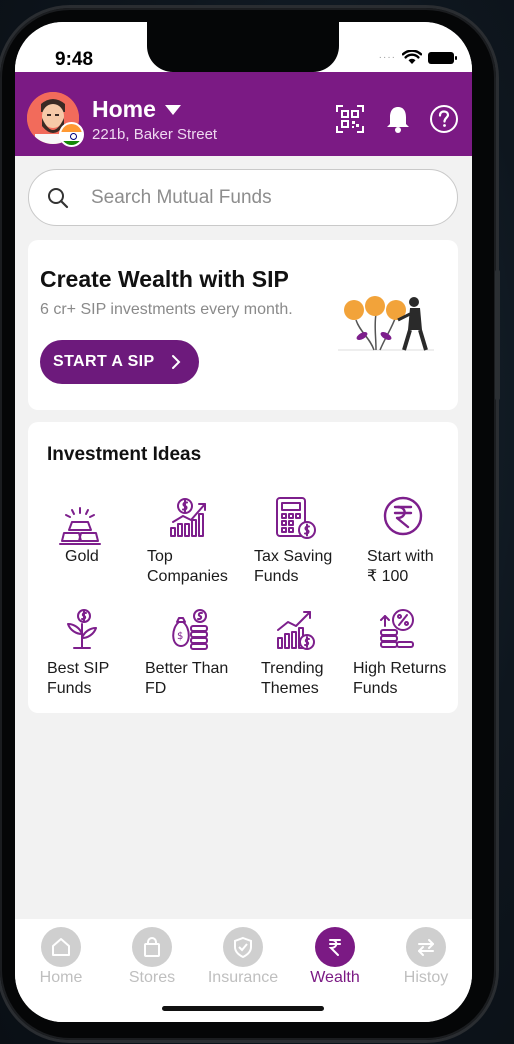 The image size is (514, 1044). I want to click on location-title: Home, so click(124, 109).